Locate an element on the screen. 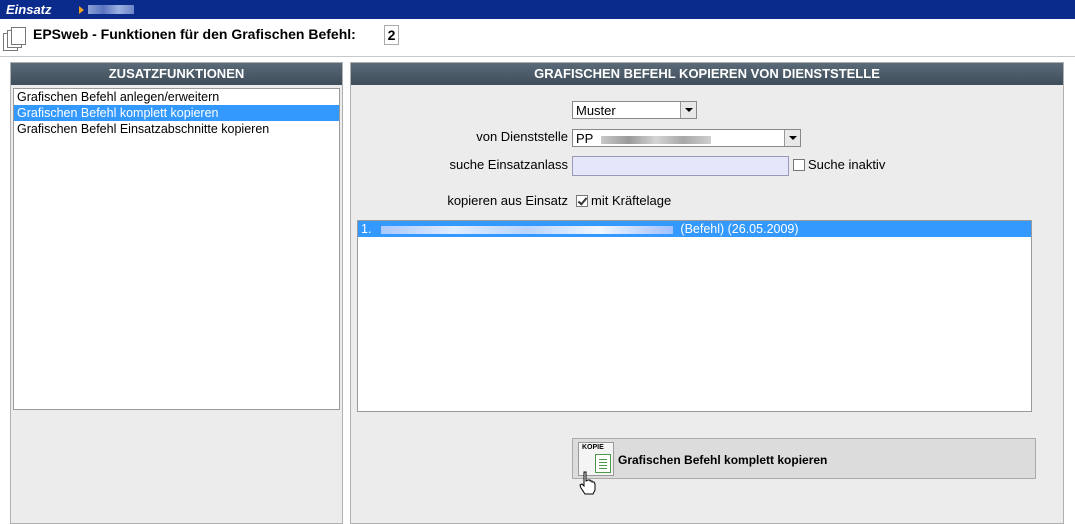 The image size is (1075, 524). muster-select: Muster is located at coordinates (634, 110).